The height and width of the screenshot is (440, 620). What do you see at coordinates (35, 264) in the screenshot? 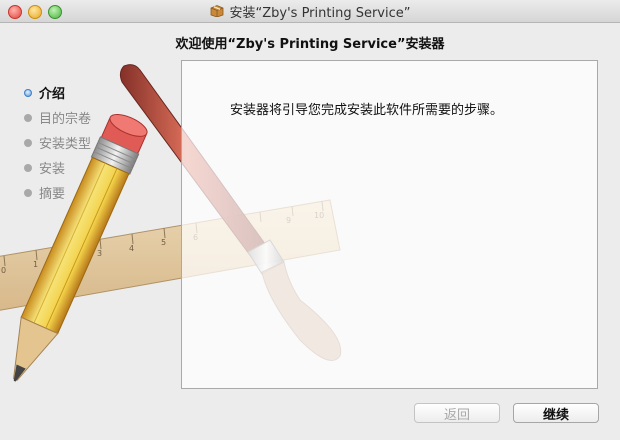
I see `ruler-number: 1` at bounding box center [35, 264].